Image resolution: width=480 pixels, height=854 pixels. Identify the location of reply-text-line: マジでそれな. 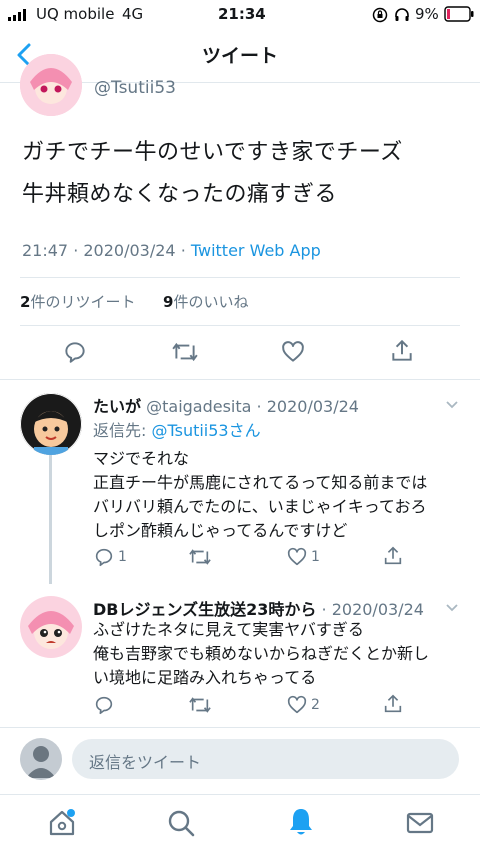
(141, 458).